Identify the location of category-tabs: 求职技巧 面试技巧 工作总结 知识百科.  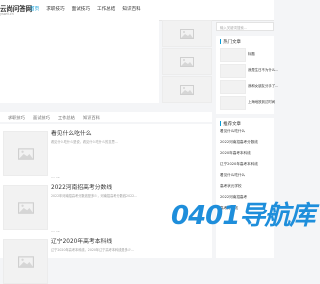
(106, 117).